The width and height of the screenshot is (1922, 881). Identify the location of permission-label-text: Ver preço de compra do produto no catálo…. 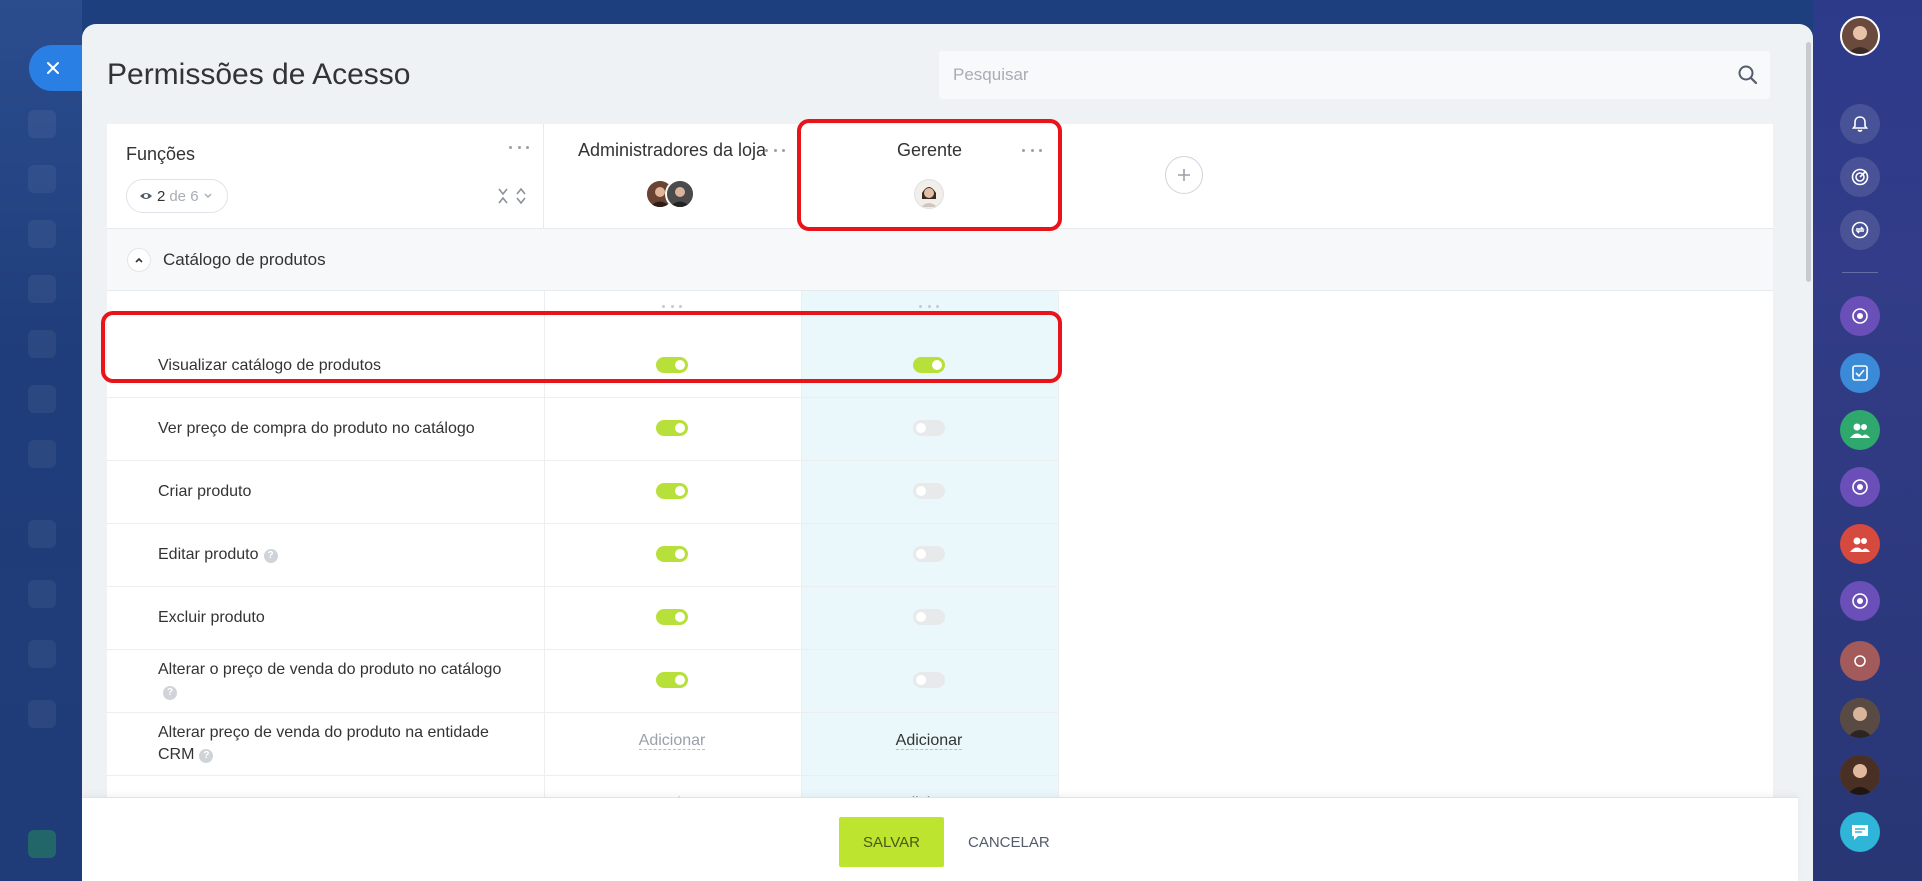
(316, 428).